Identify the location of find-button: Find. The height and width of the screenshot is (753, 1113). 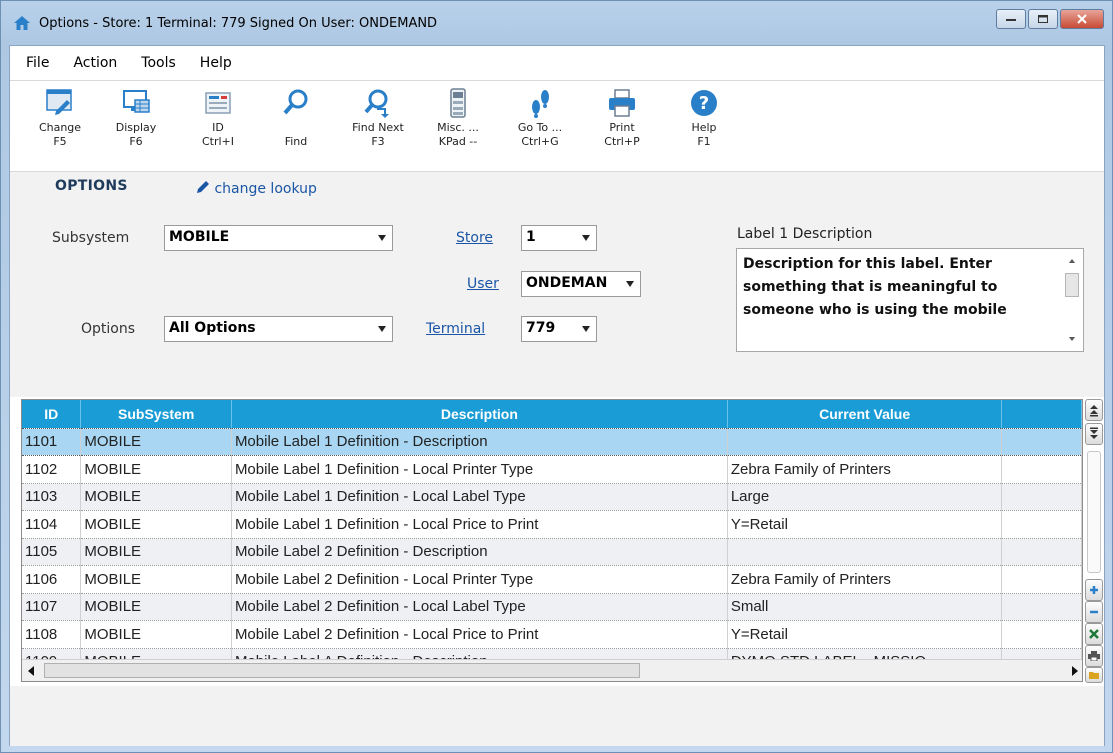
(296, 118).